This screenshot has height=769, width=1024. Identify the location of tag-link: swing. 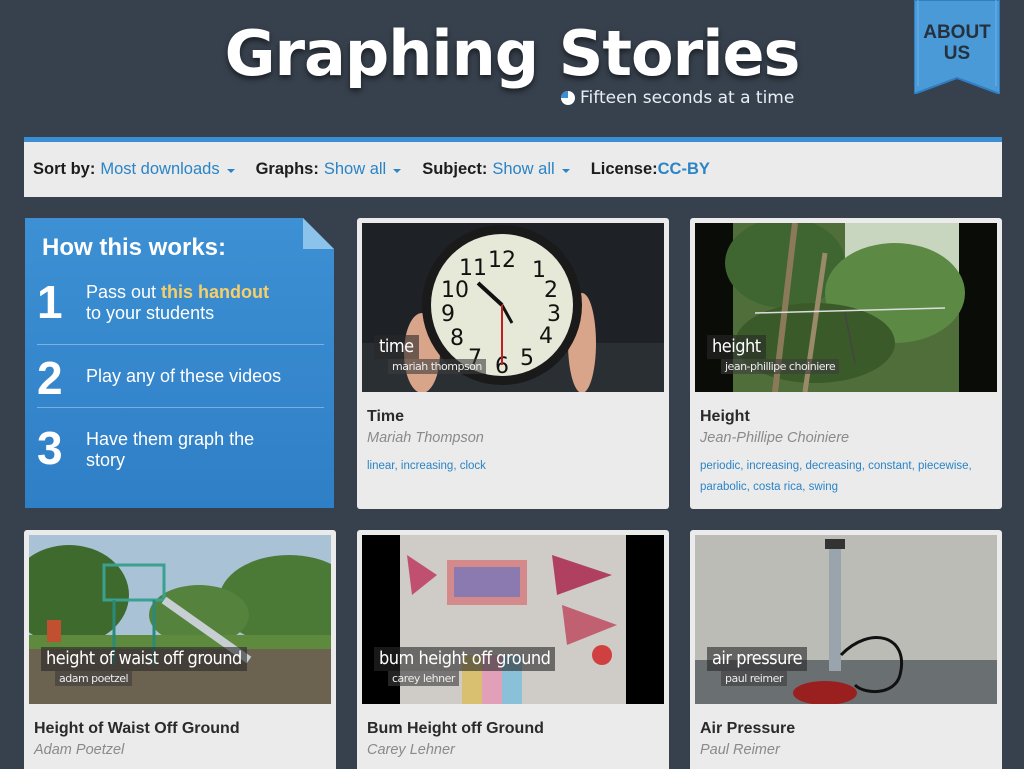
(823, 487).